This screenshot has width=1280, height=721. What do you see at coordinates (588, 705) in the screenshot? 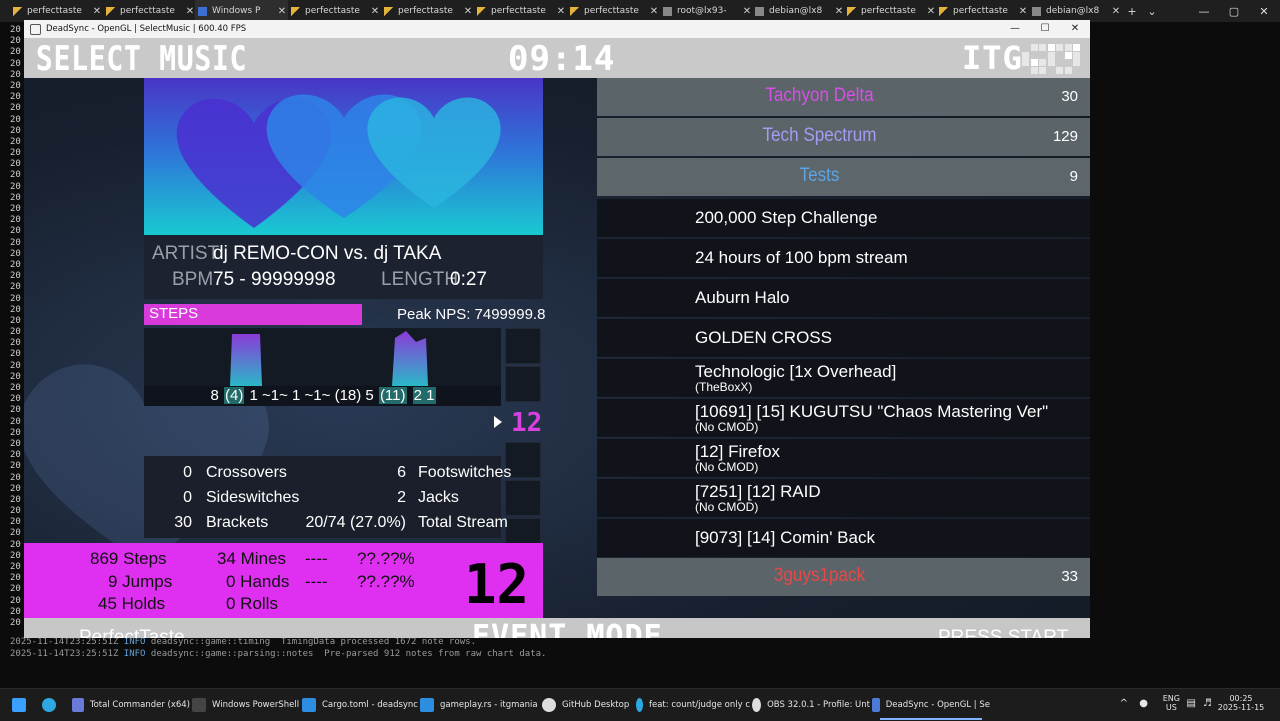
I see `taskbar-item: GitHub Desktop` at bounding box center [588, 705].